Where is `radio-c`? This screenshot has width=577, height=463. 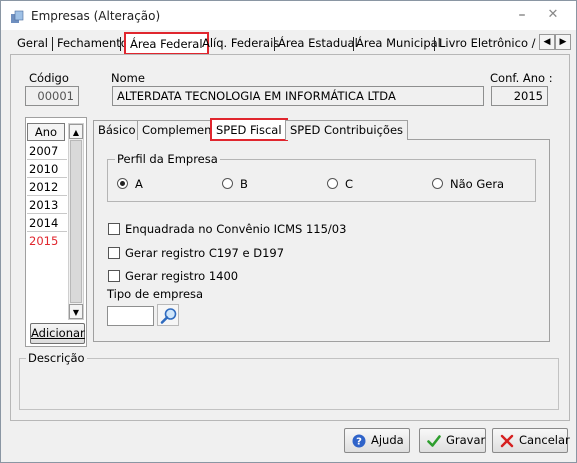
radio-c is located at coordinates (332, 183).